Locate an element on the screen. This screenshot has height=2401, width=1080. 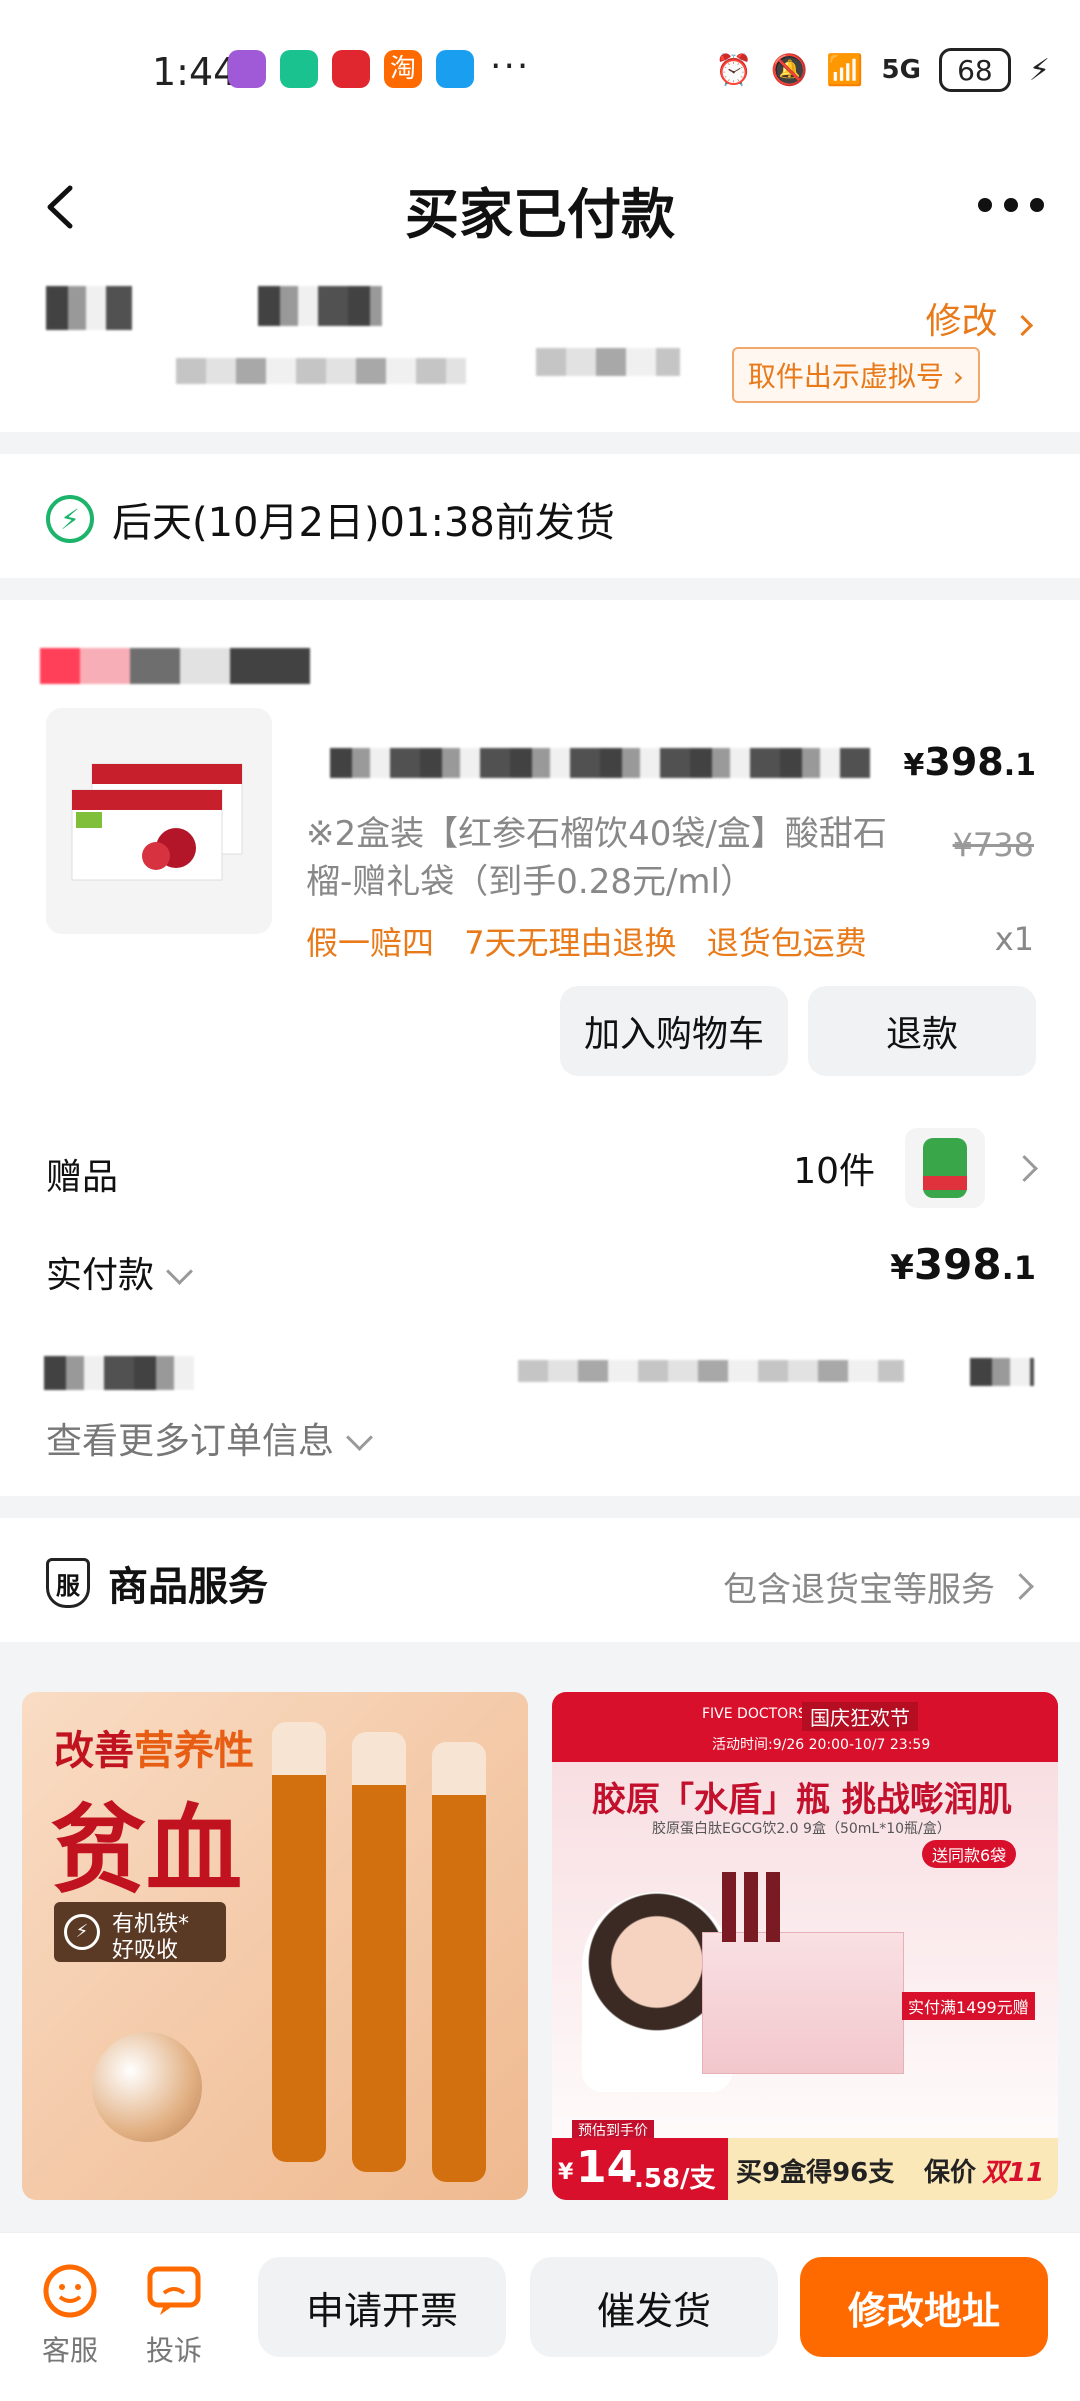
activity-time: 活动时间:9/26 20:00-10/7 23:59 is located at coordinates (821, 1745).